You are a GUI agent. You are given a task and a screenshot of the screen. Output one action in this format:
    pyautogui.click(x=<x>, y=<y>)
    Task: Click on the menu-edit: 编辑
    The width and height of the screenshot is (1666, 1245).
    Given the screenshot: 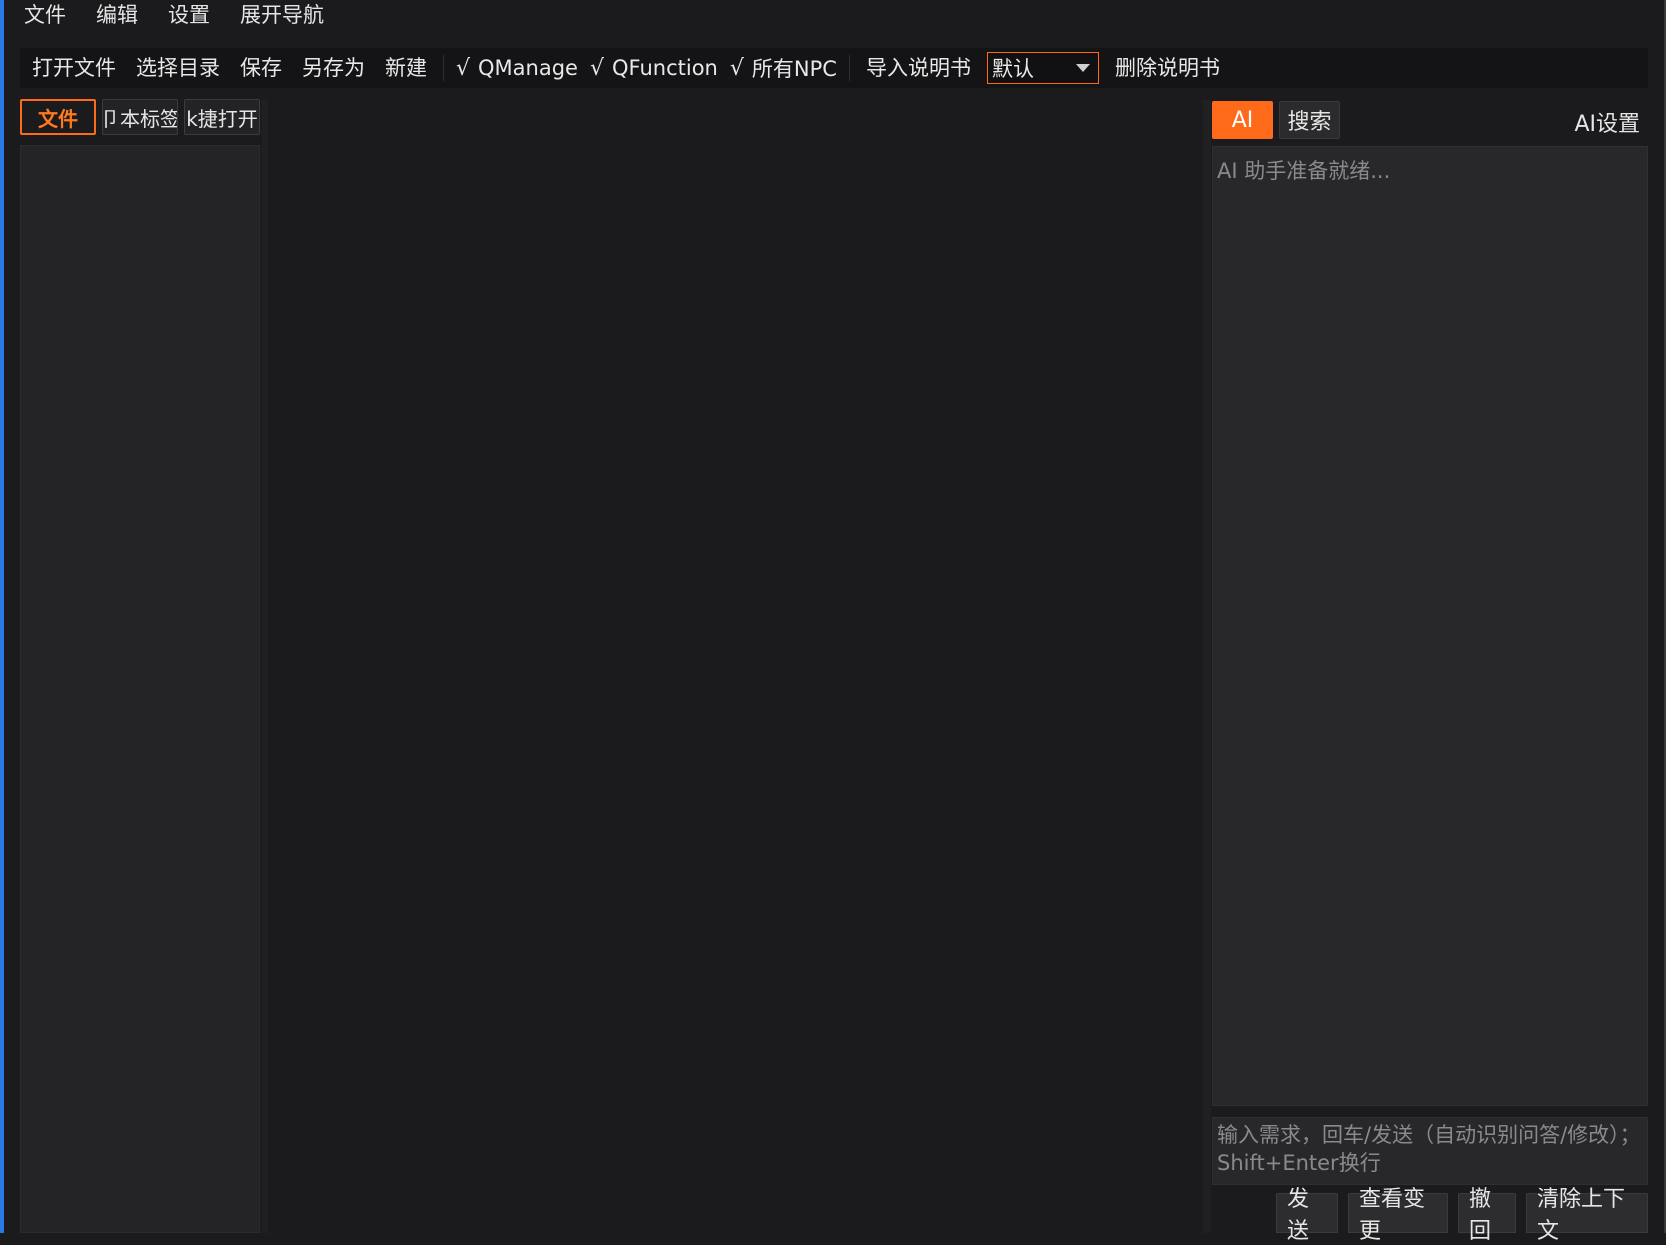 What is the action you would take?
    pyautogui.click(x=117, y=15)
    